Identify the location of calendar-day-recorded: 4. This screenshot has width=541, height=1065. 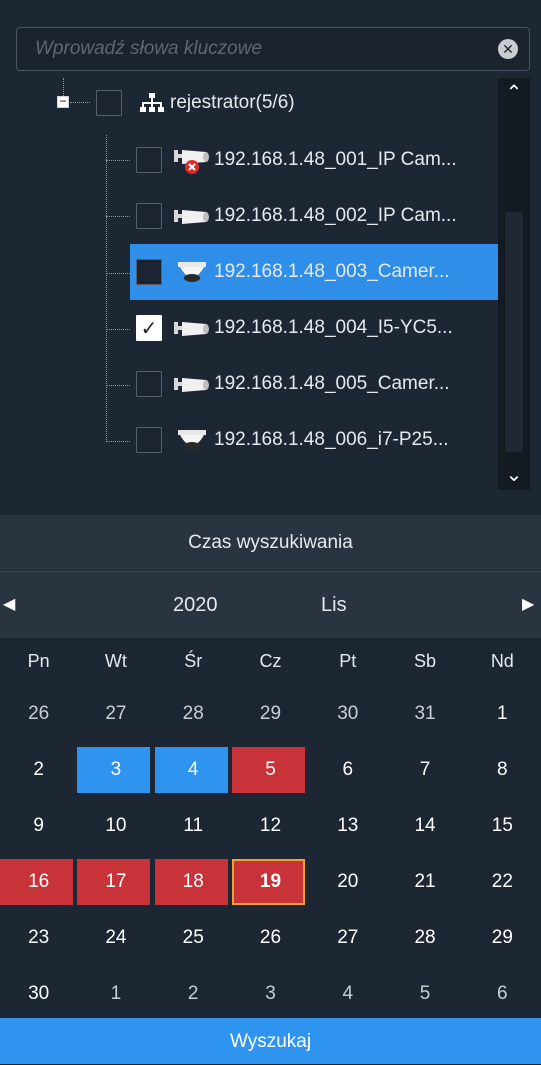
(193, 770).